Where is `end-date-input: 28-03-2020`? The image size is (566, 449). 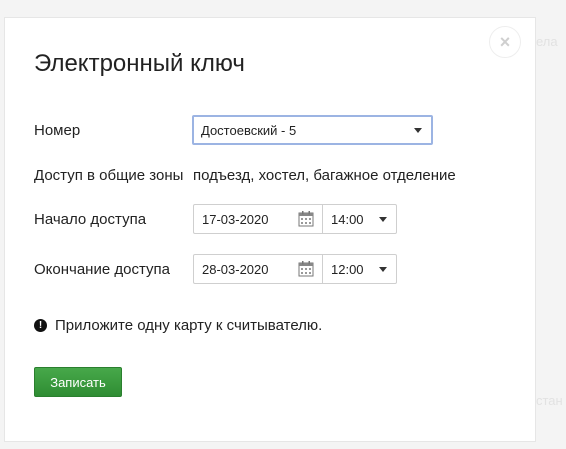
end-date-input: 28-03-2020 is located at coordinates (258, 269).